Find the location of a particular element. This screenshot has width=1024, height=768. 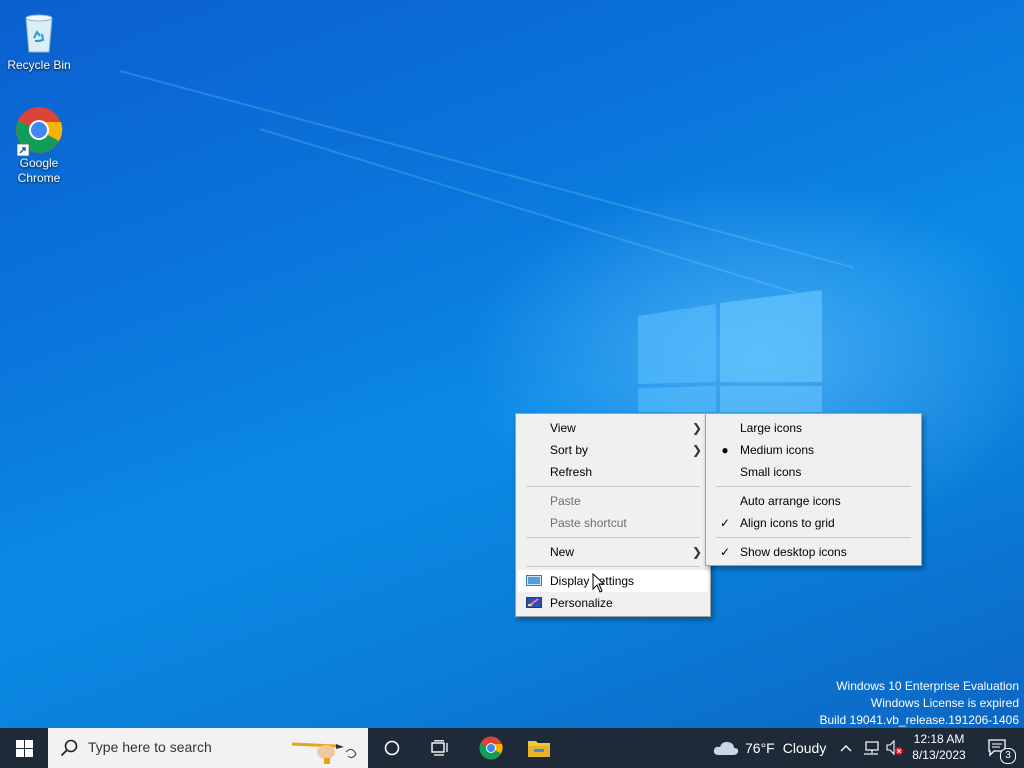

submenu-item-auto-arrange: Auto arrange icons is located at coordinates (813, 501).